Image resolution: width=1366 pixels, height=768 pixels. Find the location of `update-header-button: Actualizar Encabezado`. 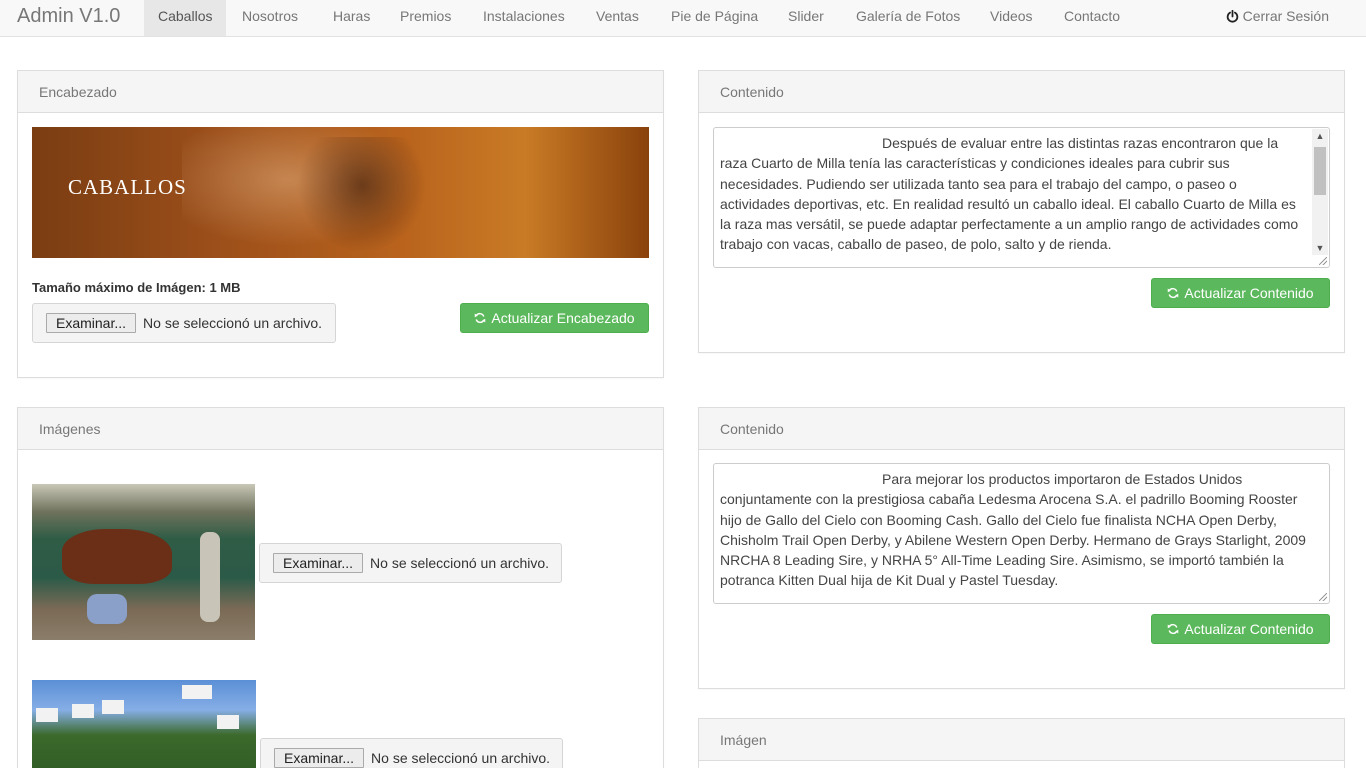

update-header-button: Actualizar Encabezado is located at coordinates (554, 318).